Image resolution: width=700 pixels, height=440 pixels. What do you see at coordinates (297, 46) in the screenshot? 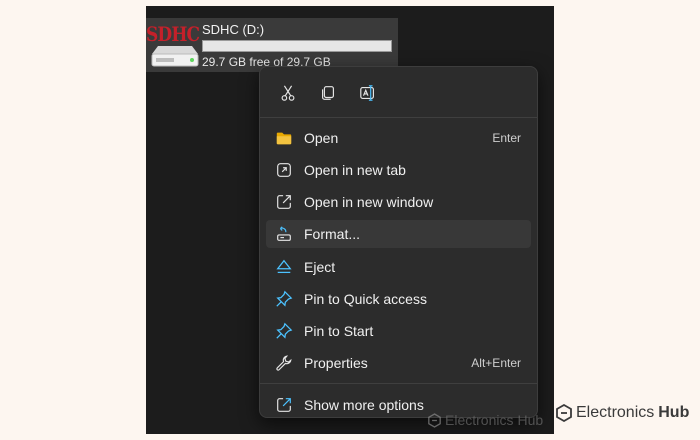
I see `drive-usage-bar` at bounding box center [297, 46].